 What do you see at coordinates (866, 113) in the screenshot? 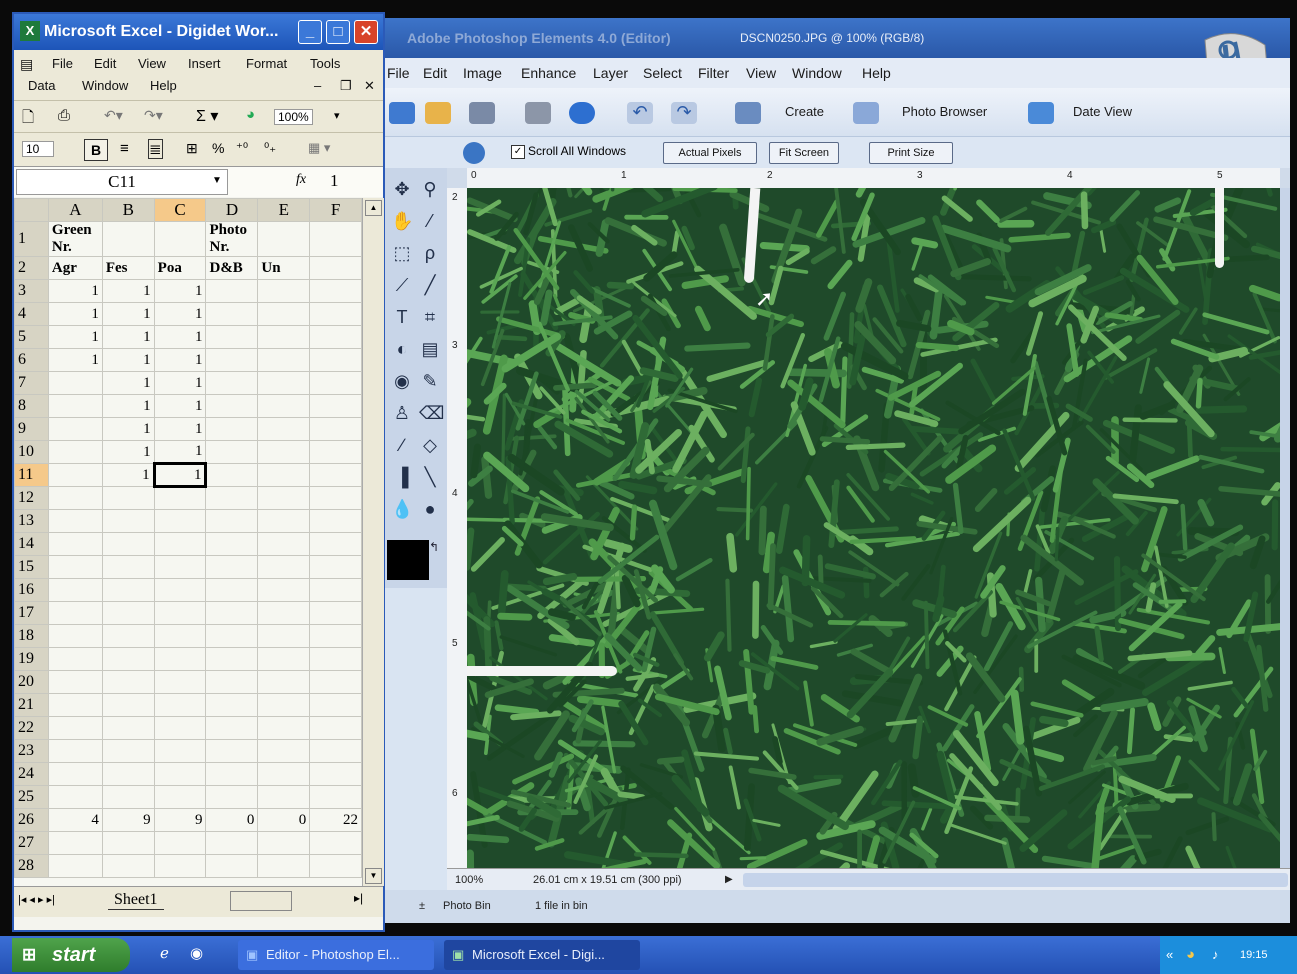
I see `photo-browser-icon` at bounding box center [866, 113].